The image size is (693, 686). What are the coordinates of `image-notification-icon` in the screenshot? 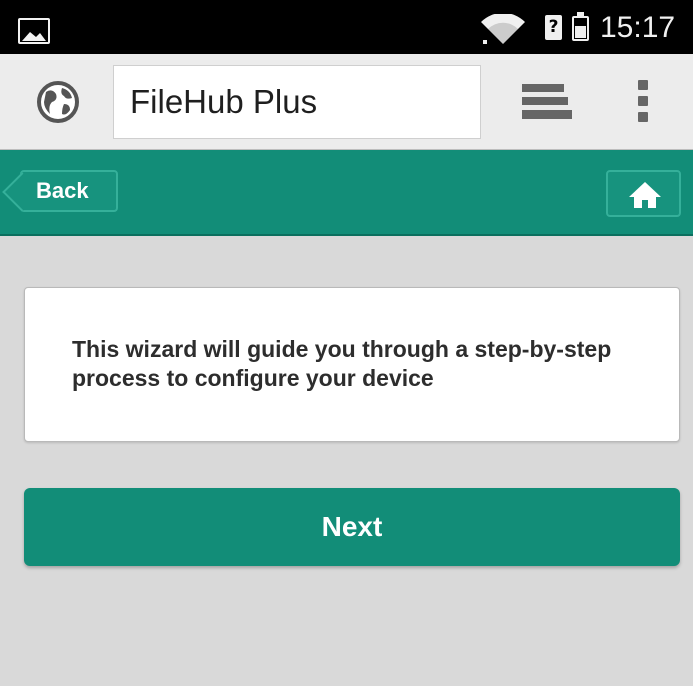 It's located at (34, 31).